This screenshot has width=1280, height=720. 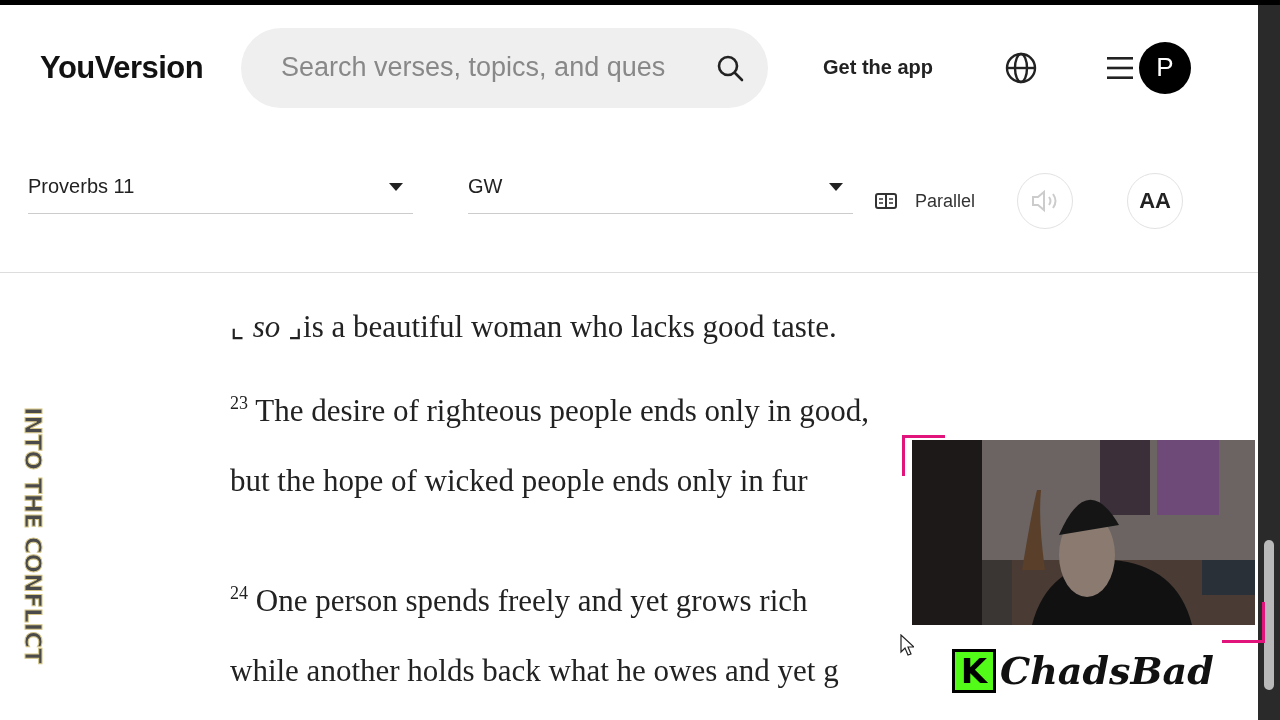 What do you see at coordinates (534, 671) in the screenshot?
I see `verse-text: while another holds back what he owes and yet g` at bounding box center [534, 671].